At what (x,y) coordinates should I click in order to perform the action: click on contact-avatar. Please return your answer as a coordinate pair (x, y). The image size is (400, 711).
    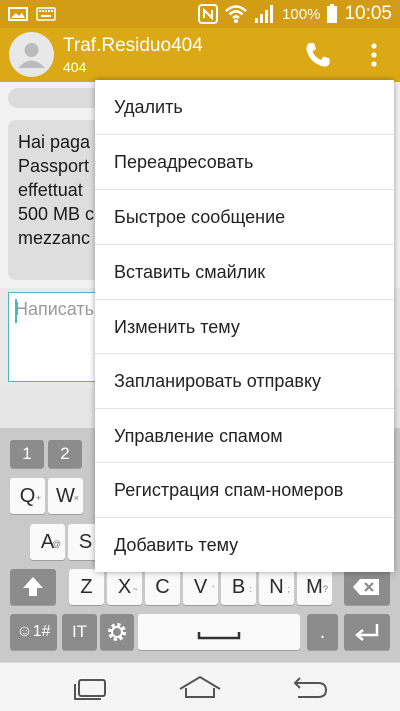
    Looking at the image, I should click on (31, 54).